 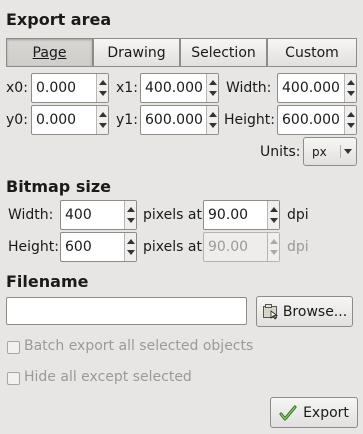 I want to click on dpi-unit-label: dpi, so click(x=298, y=215).